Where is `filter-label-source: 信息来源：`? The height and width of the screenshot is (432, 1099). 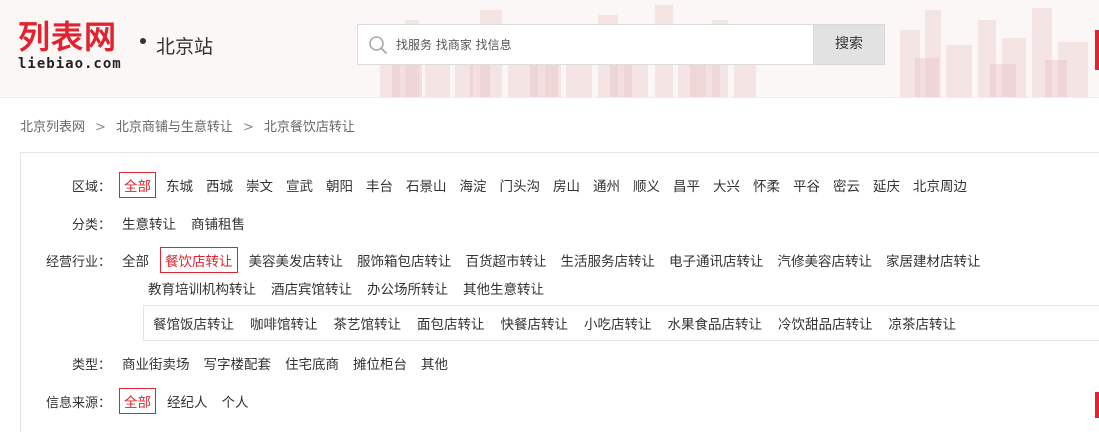
filter-label-source: 信息来源： is located at coordinates (78, 403).